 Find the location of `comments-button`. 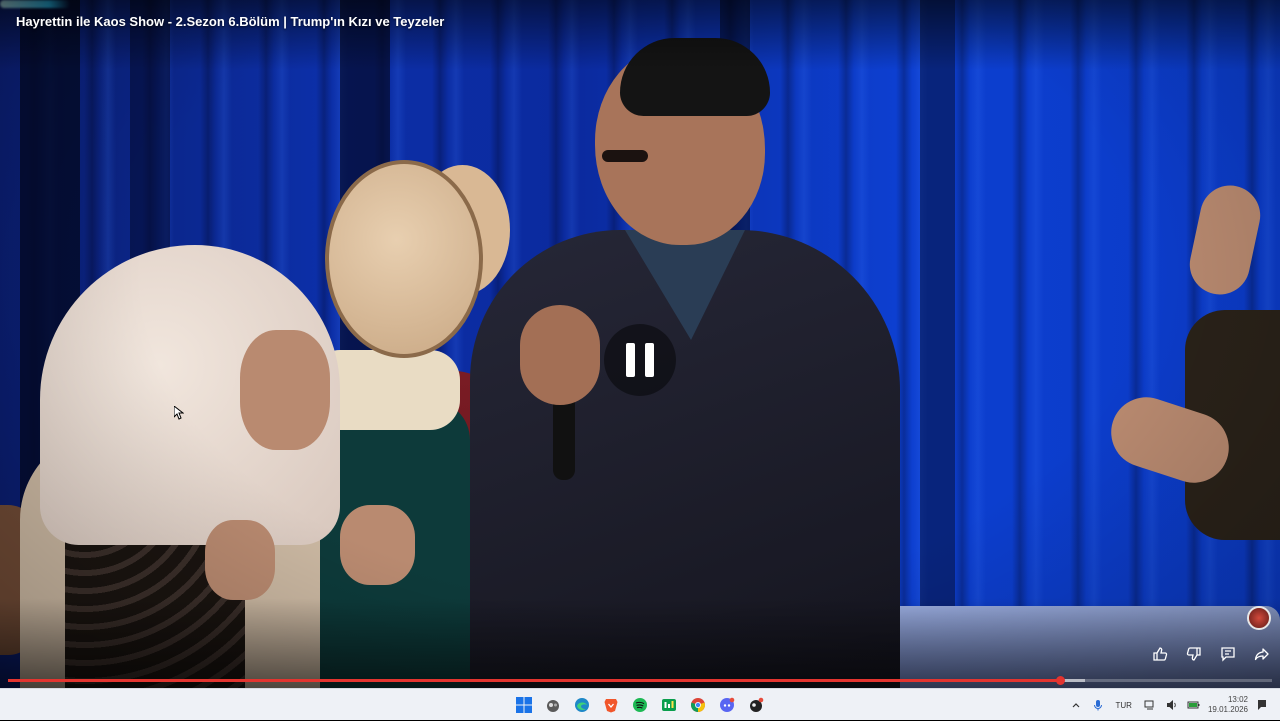

comments-button is located at coordinates (1228, 654).